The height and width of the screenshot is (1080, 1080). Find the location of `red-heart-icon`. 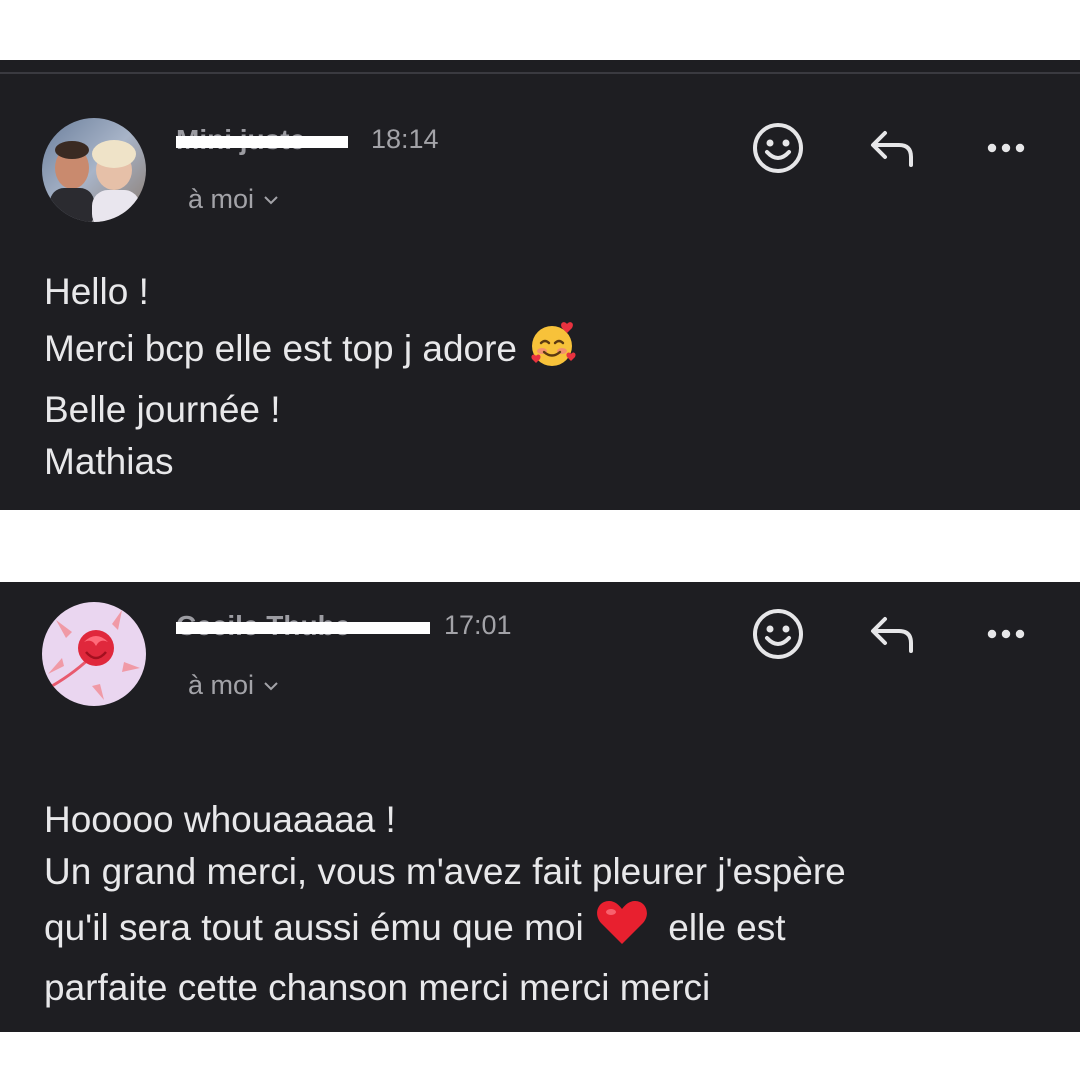

red-heart-icon is located at coordinates (622, 930).